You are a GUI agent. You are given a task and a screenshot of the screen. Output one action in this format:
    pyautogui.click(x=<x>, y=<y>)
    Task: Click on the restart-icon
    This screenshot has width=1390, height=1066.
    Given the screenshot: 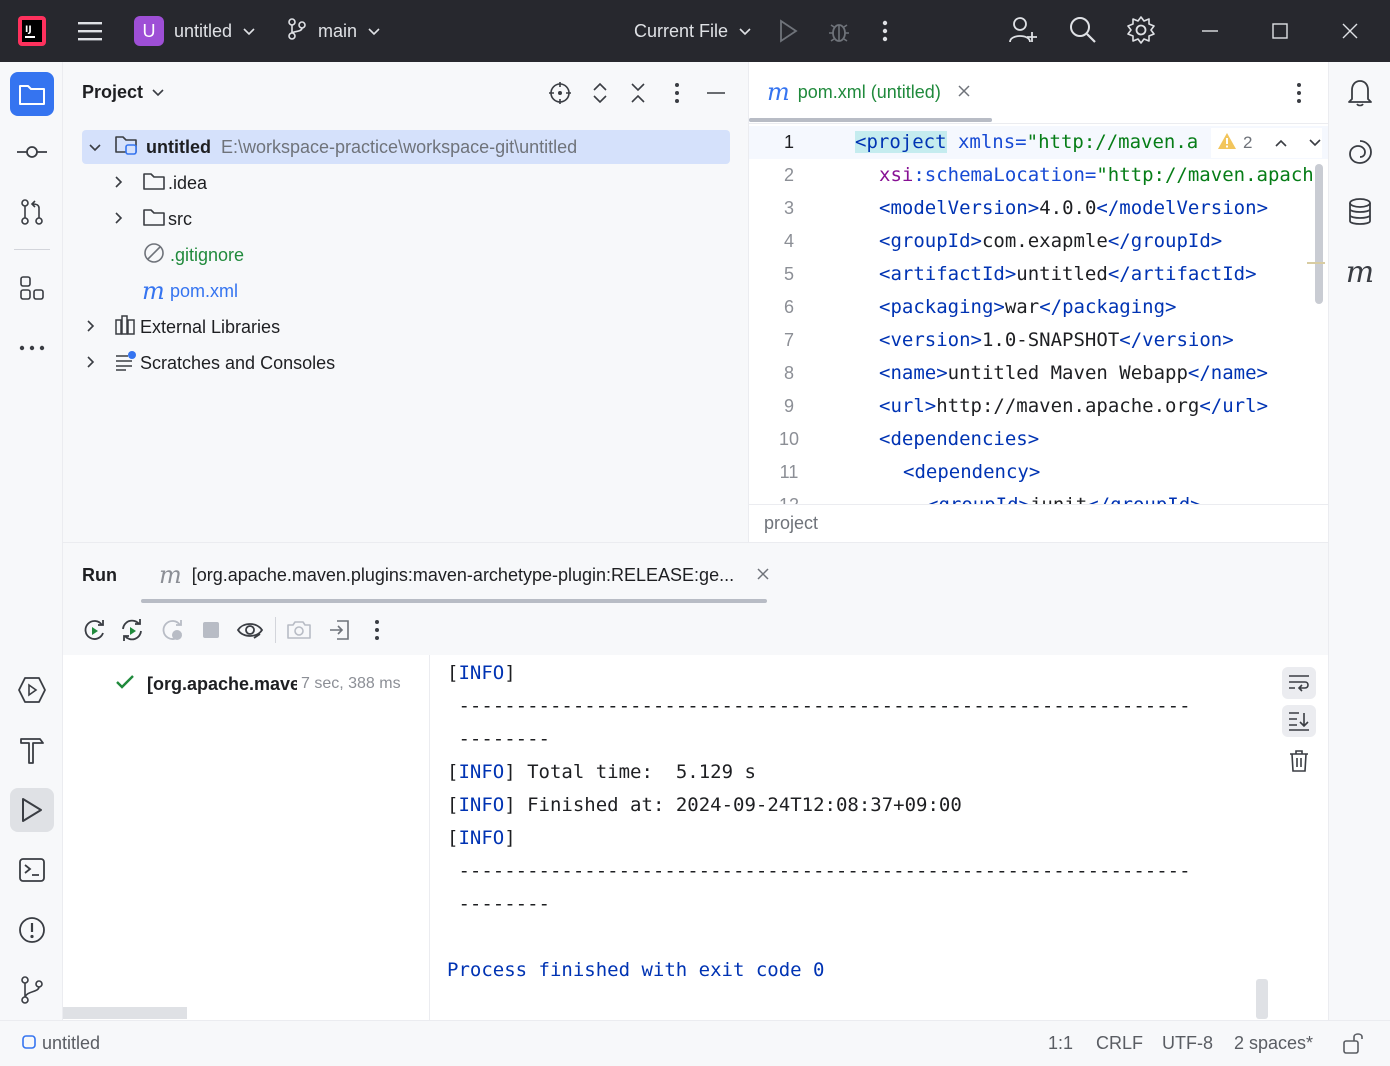 What is the action you would take?
    pyautogui.click(x=172, y=630)
    